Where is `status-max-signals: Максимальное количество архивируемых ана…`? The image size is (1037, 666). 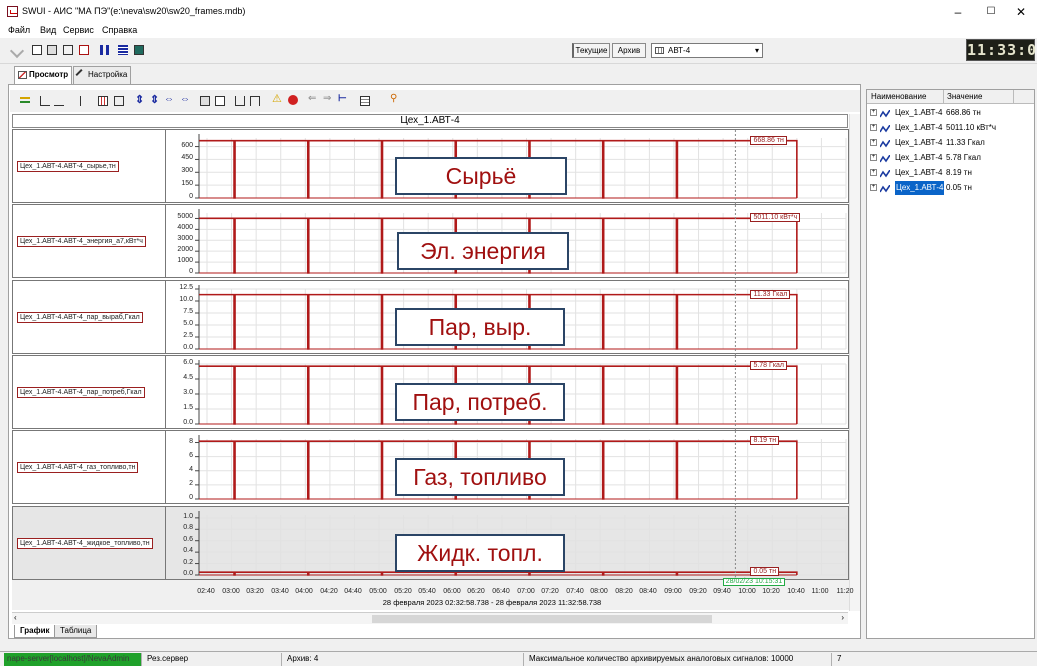 status-max-signals: Максимальное количество архивируемых ана… is located at coordinates (679, 659).